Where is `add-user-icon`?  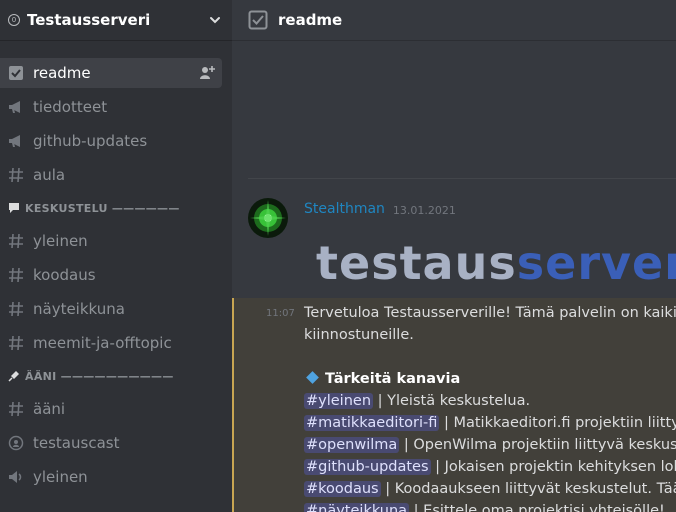 add-user-icon is located at coordinates (207, 73).